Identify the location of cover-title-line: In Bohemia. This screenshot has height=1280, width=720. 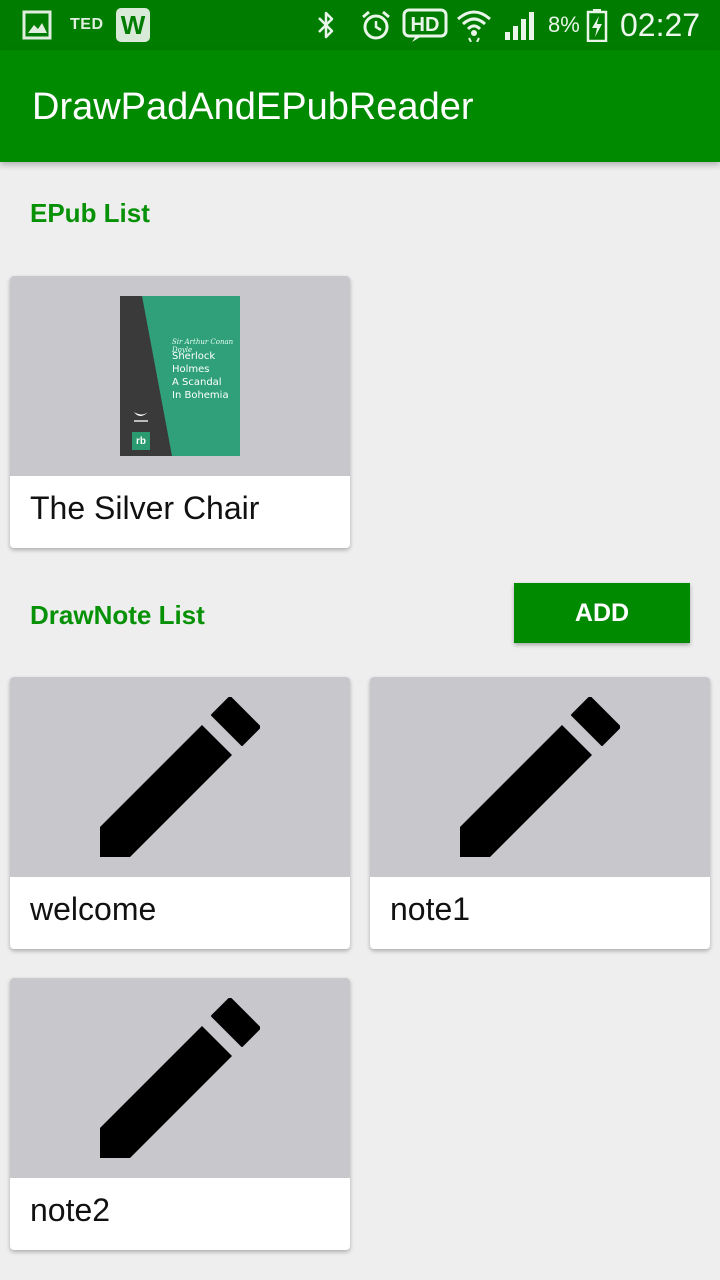
(200, 395).